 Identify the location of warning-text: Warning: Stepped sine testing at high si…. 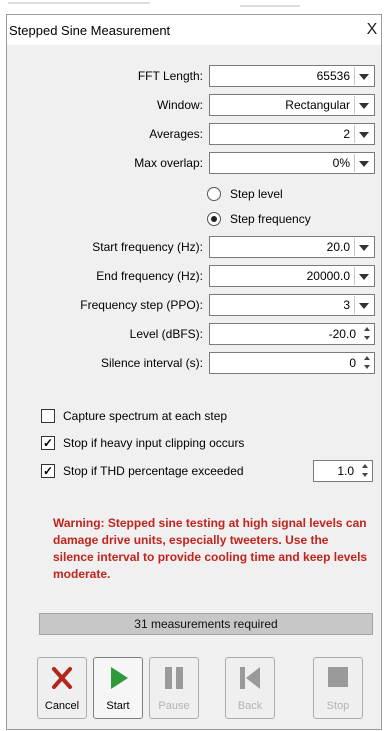
(210, 548).